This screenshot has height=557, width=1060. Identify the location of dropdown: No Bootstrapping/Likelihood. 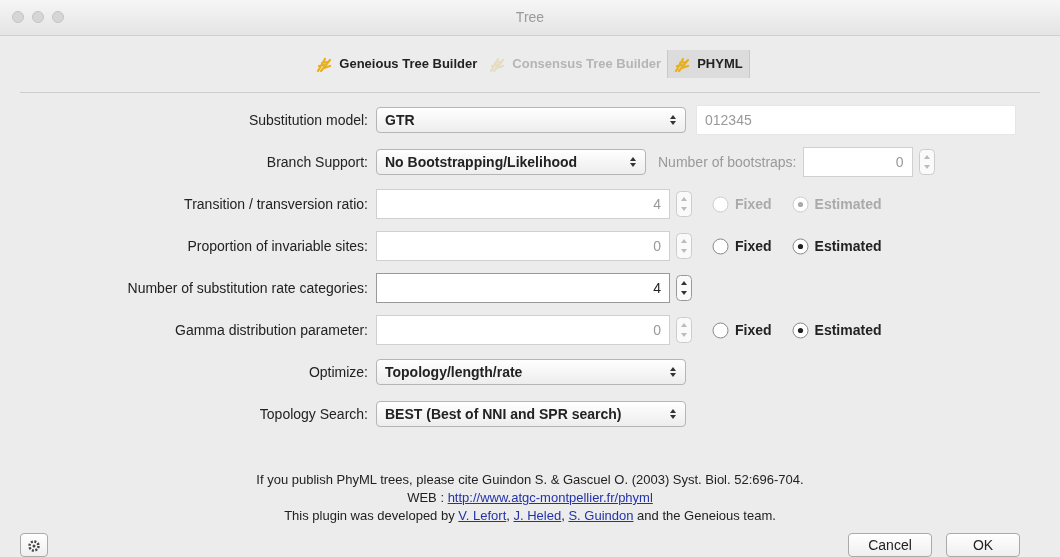
(511, 162).